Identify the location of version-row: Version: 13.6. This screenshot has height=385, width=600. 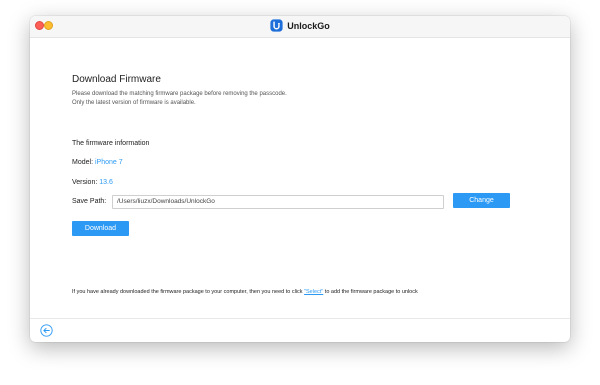
(92, 182).